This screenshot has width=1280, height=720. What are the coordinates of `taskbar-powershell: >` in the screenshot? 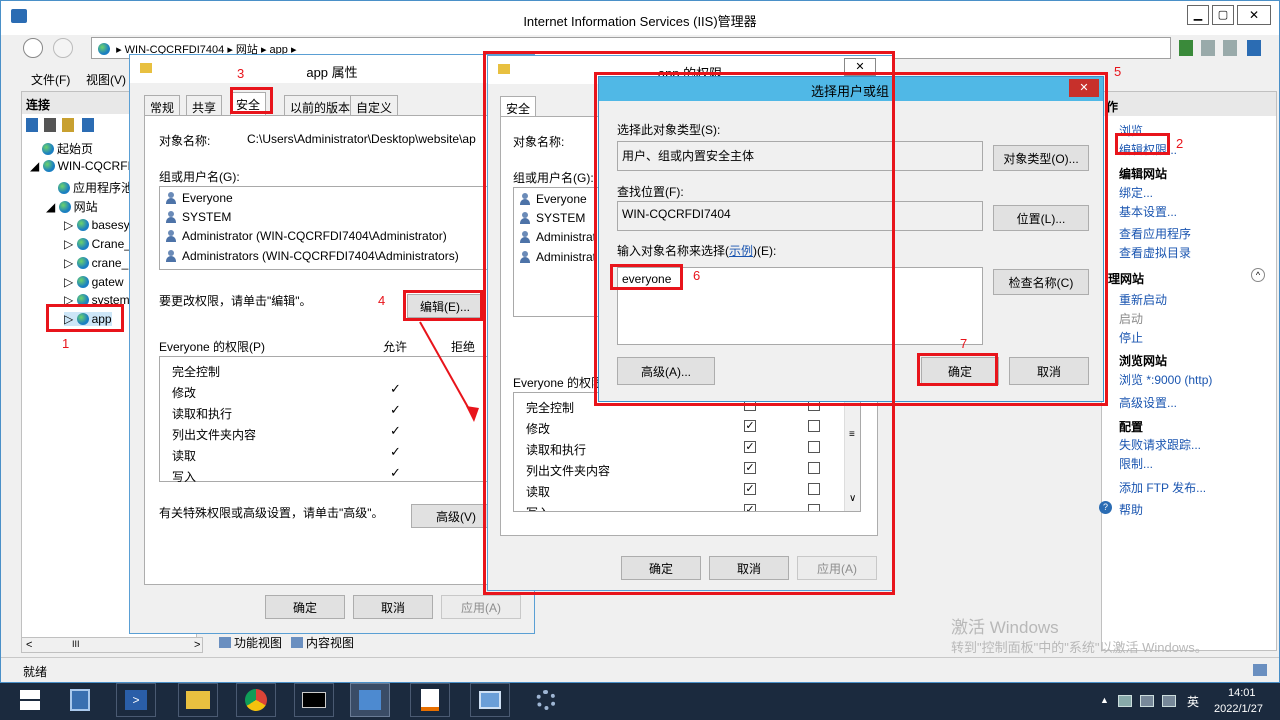 It's located at (136, 700).